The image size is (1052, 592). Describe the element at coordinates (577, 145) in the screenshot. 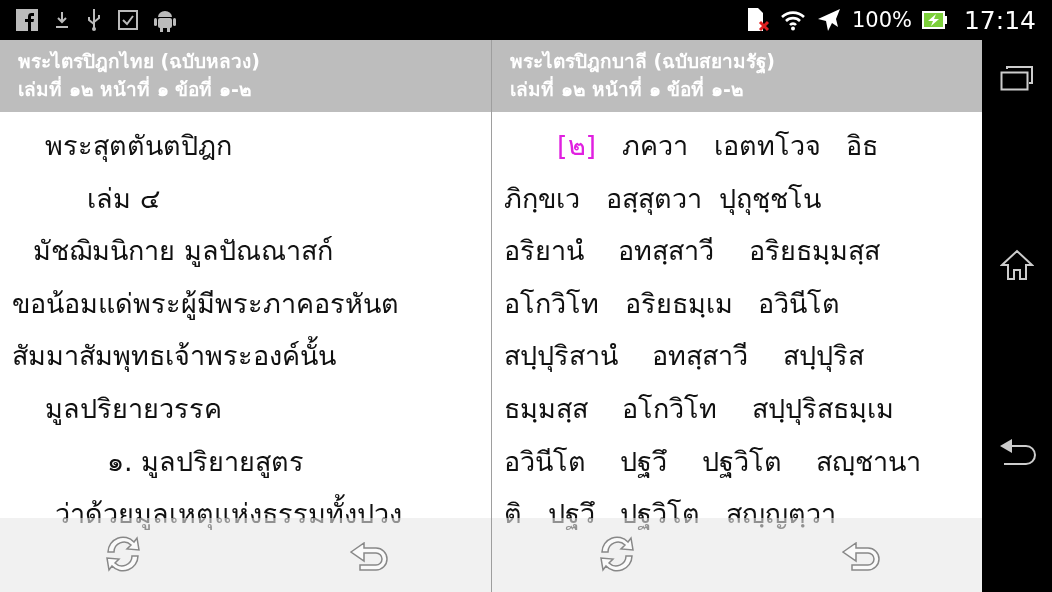

I see `paragraph-number: [๒]` at that location.